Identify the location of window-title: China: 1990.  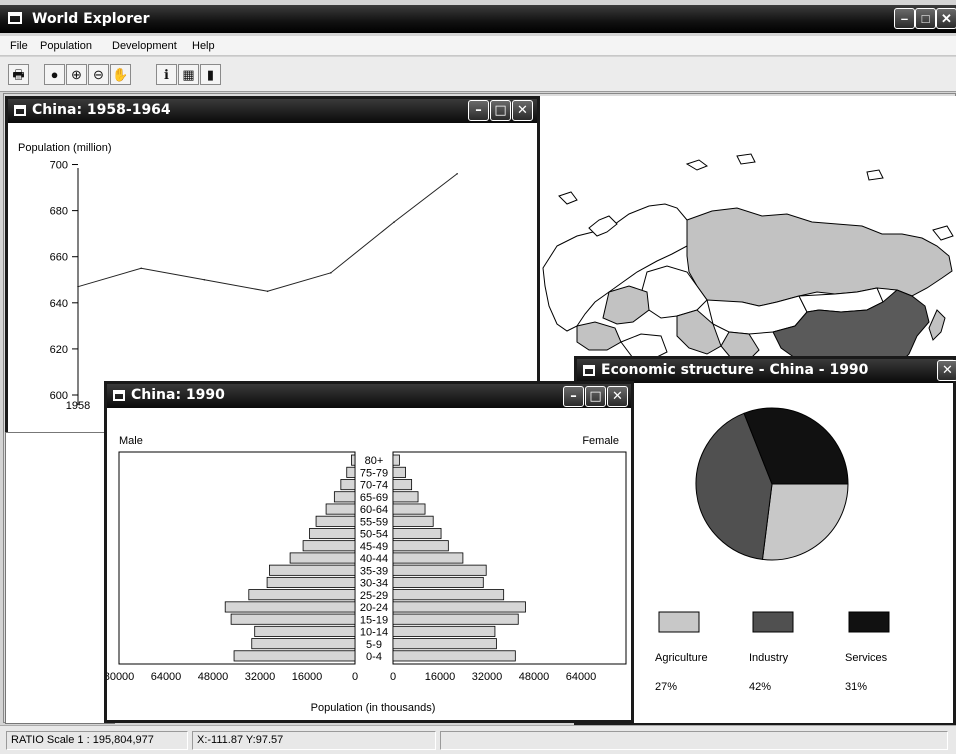
(178, 395).